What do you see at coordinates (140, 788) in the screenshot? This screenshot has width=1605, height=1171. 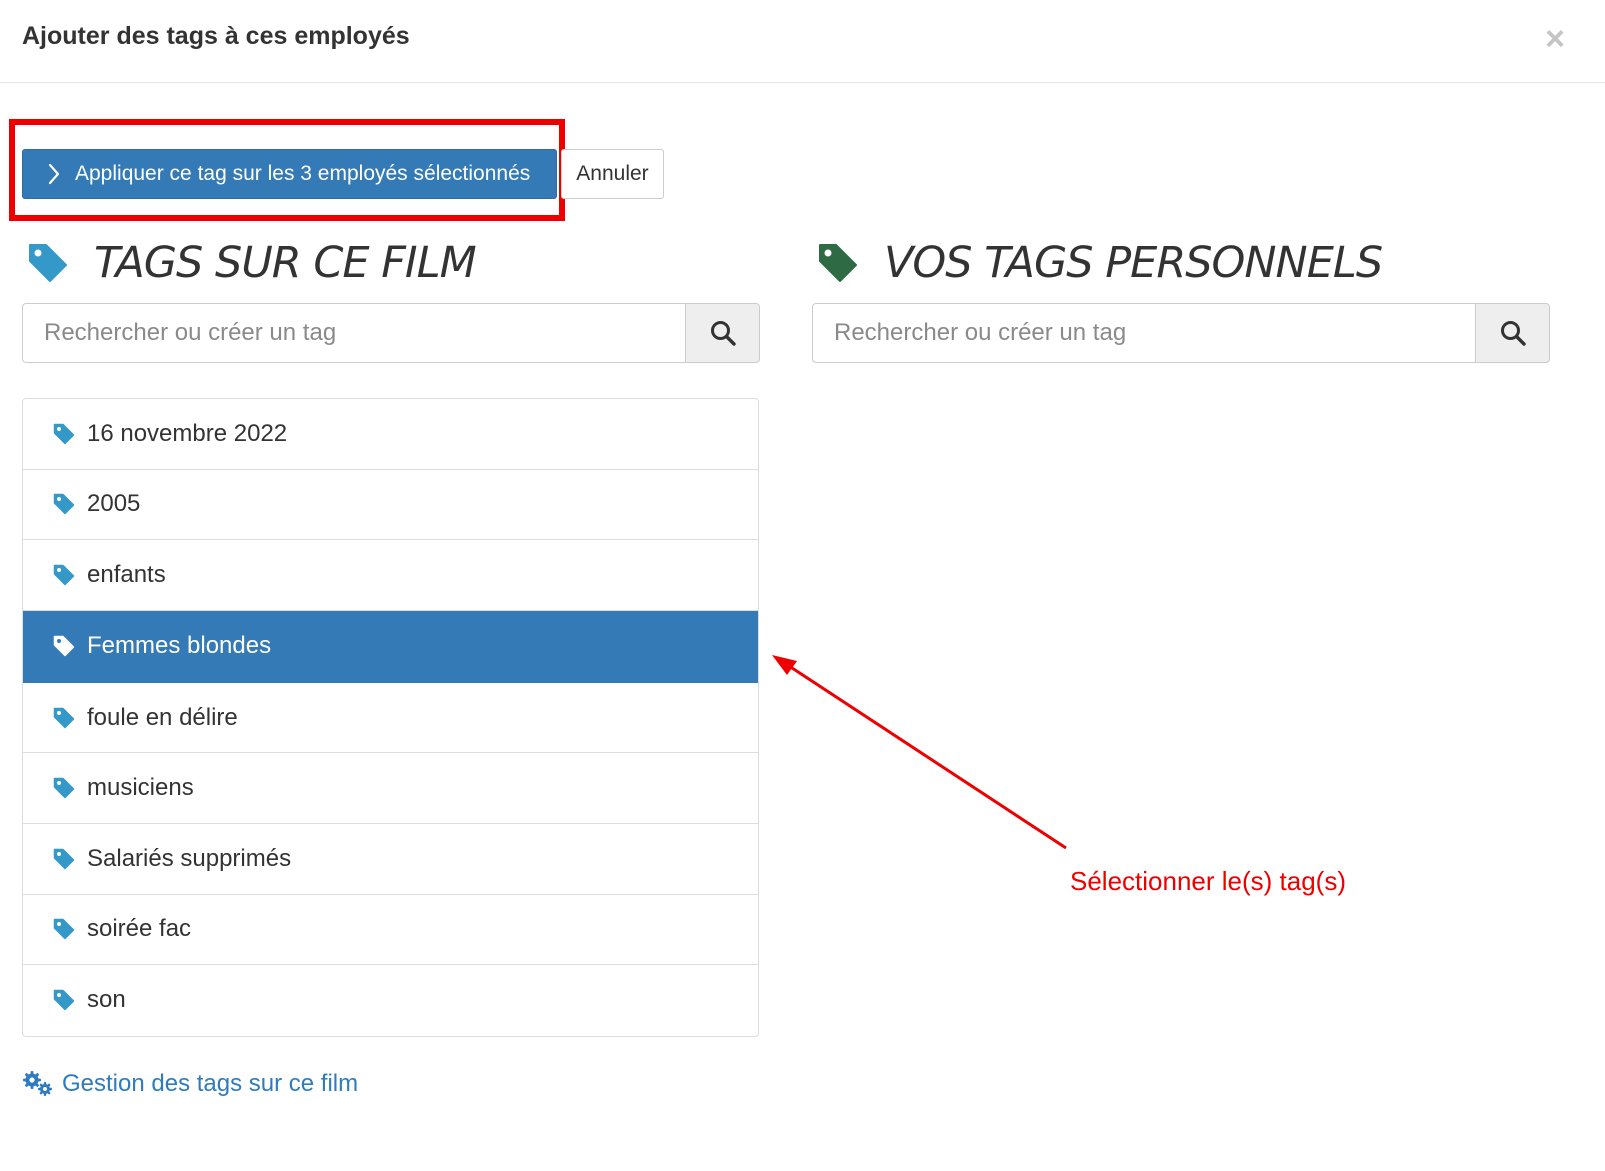 I see `tag-list-item-label: musiciens` at bounding box center [140, 788].